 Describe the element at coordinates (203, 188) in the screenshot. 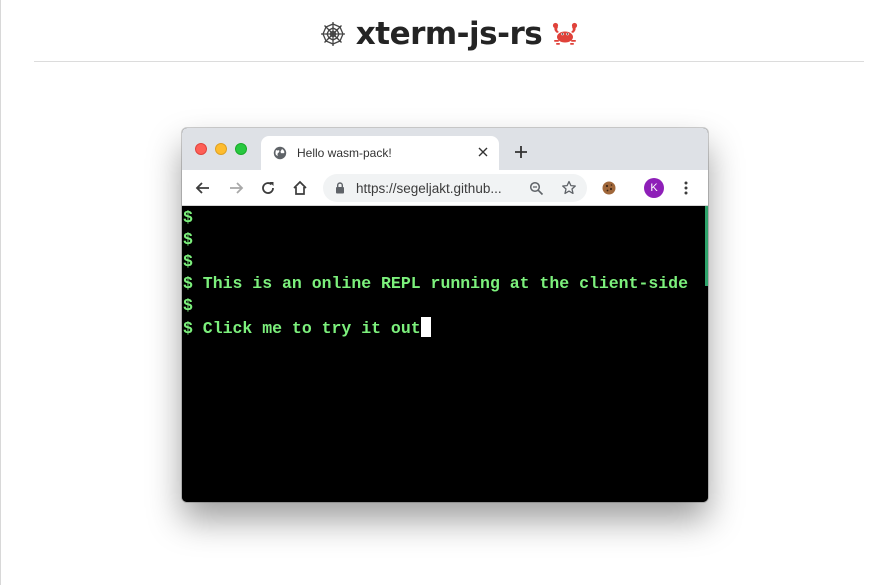

I see `back-arrow-icon` at that location.